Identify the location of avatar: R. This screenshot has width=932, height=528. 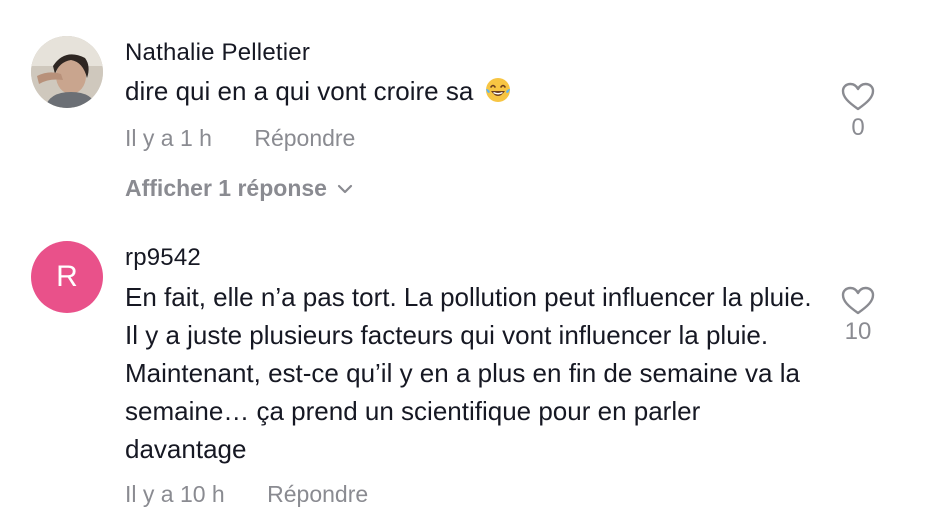
(67, 277).